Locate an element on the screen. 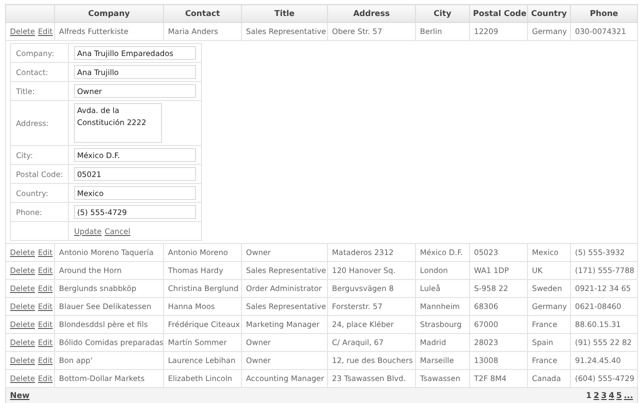 The width and height of the screenshot is (640, 403). column-header: Postal Code is located at coordinates (499, 13).